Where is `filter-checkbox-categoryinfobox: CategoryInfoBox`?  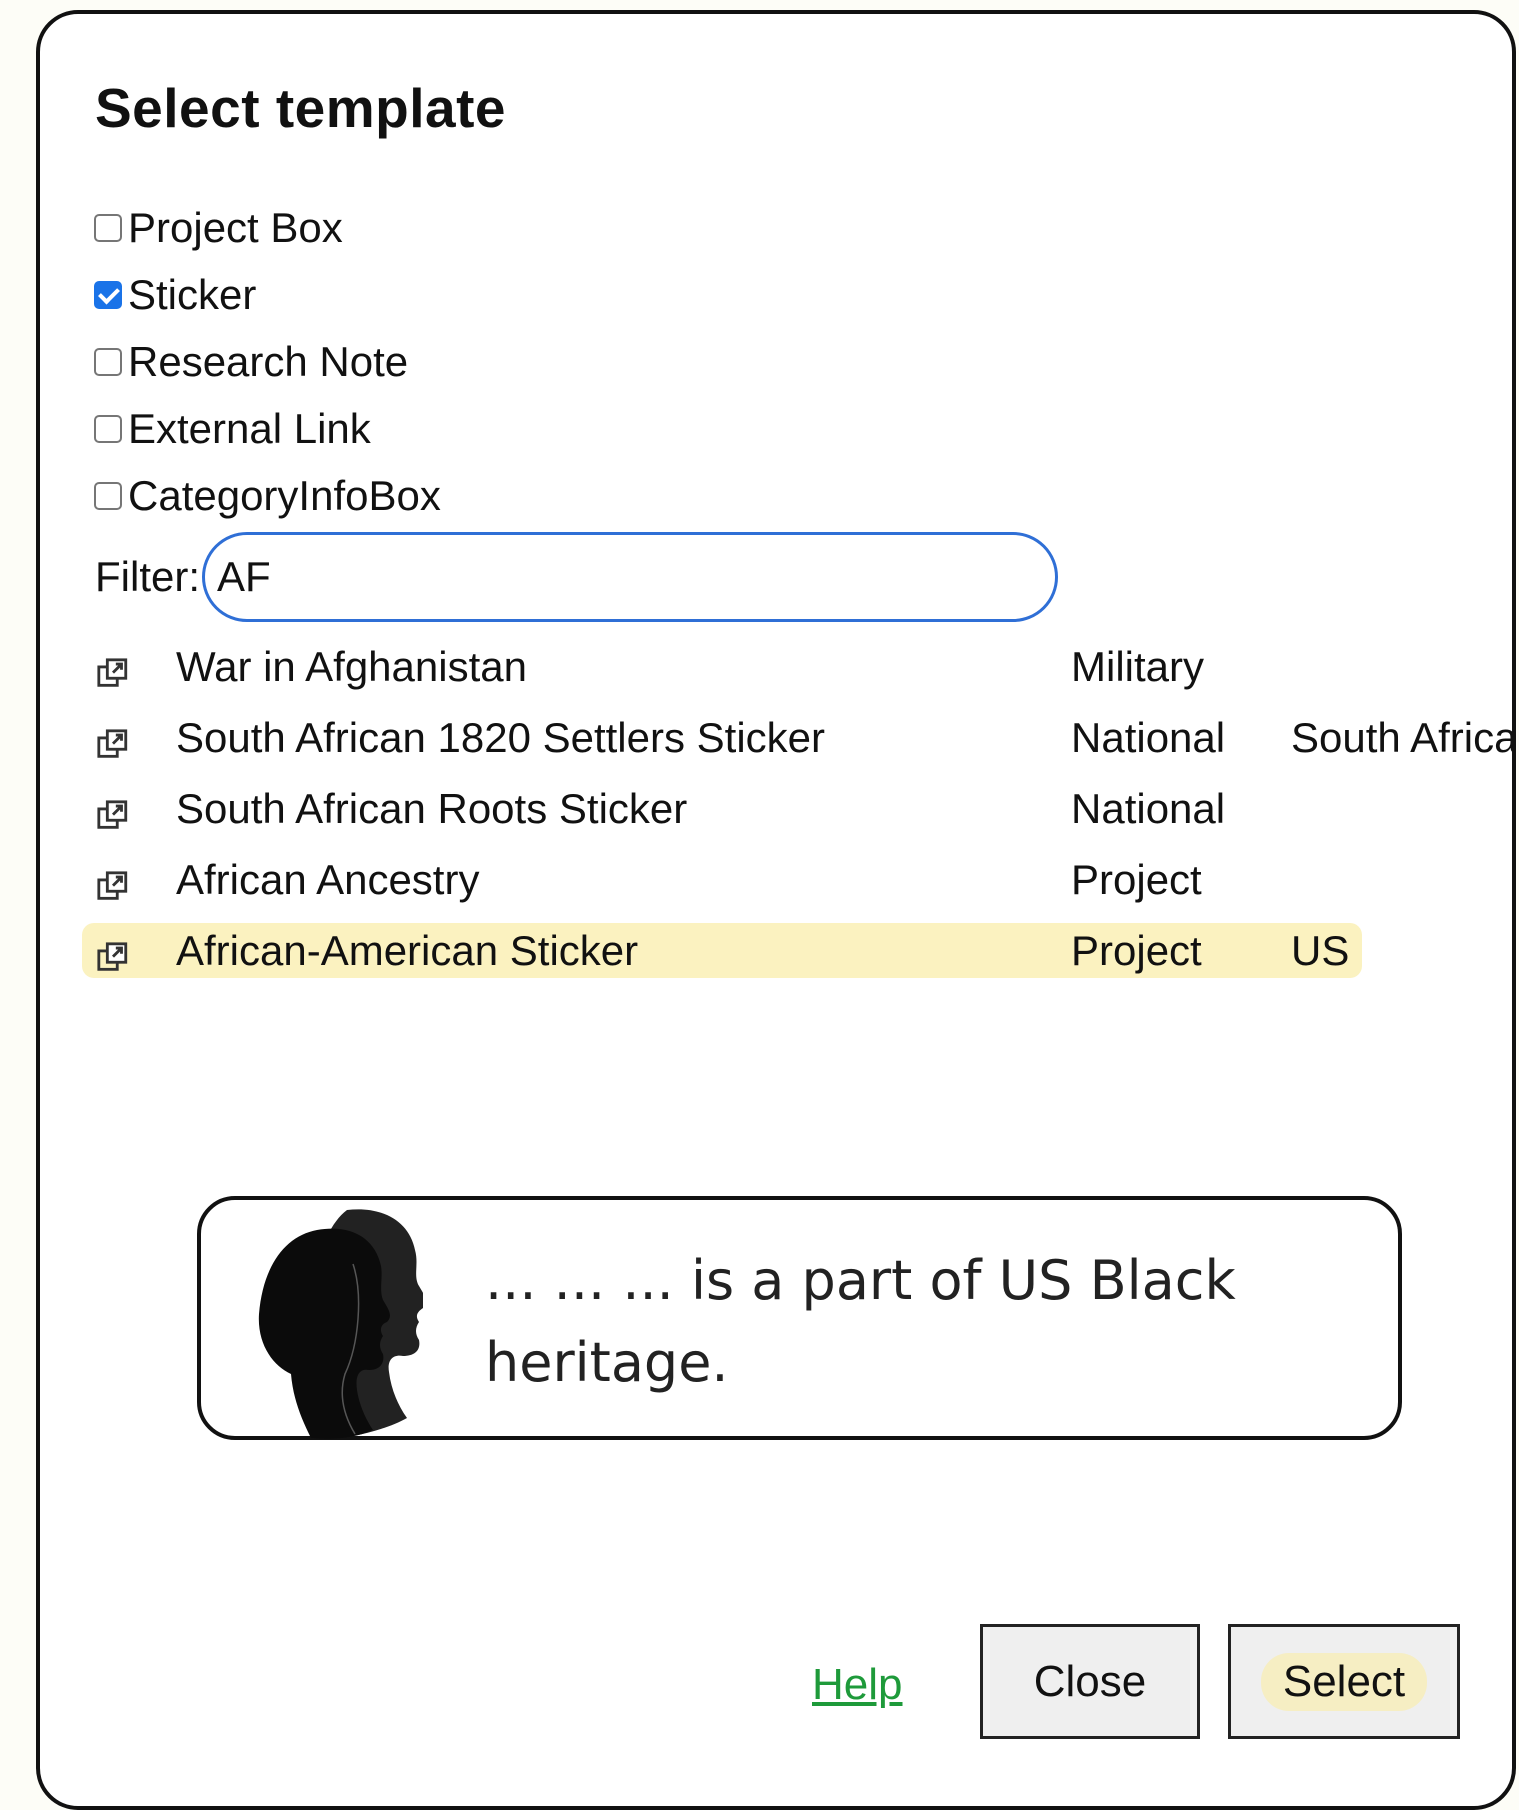 filter-checkbox-categoryinfobox: CategoryInfoBox is located at coordinates (267, 495).